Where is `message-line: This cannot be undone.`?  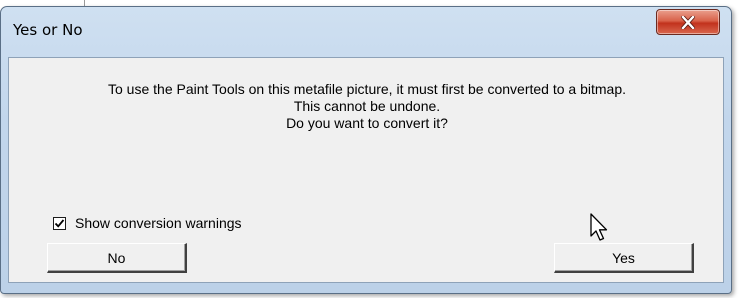 message-line: This cannot be undone. is located at coordinates (367, 106).